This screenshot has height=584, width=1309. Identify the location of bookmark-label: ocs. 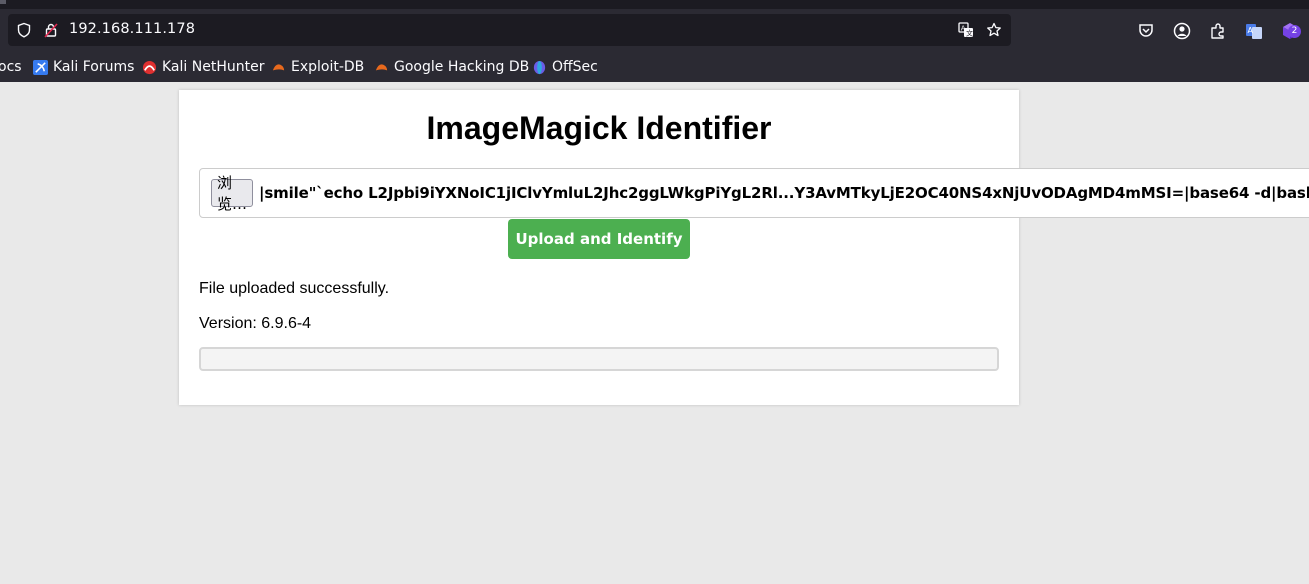
(11, 67).